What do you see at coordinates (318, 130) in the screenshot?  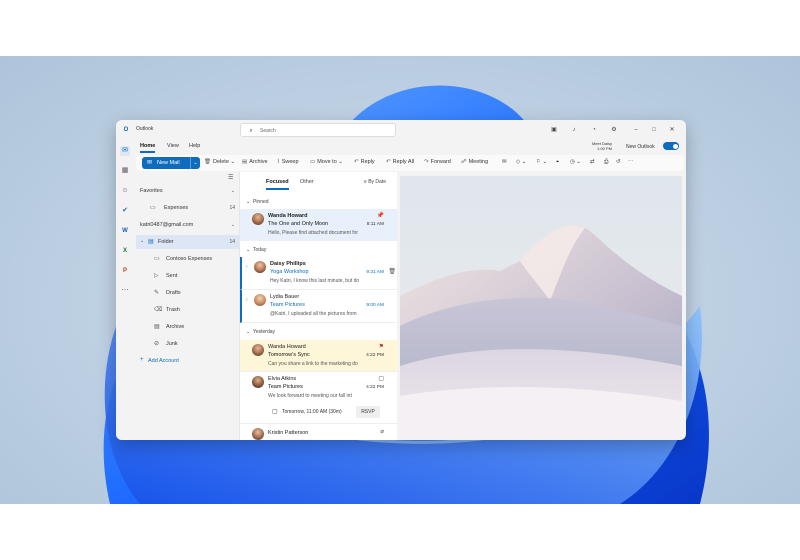 I see `search-box: ⌕ Search` at bounding box center [318, 130].